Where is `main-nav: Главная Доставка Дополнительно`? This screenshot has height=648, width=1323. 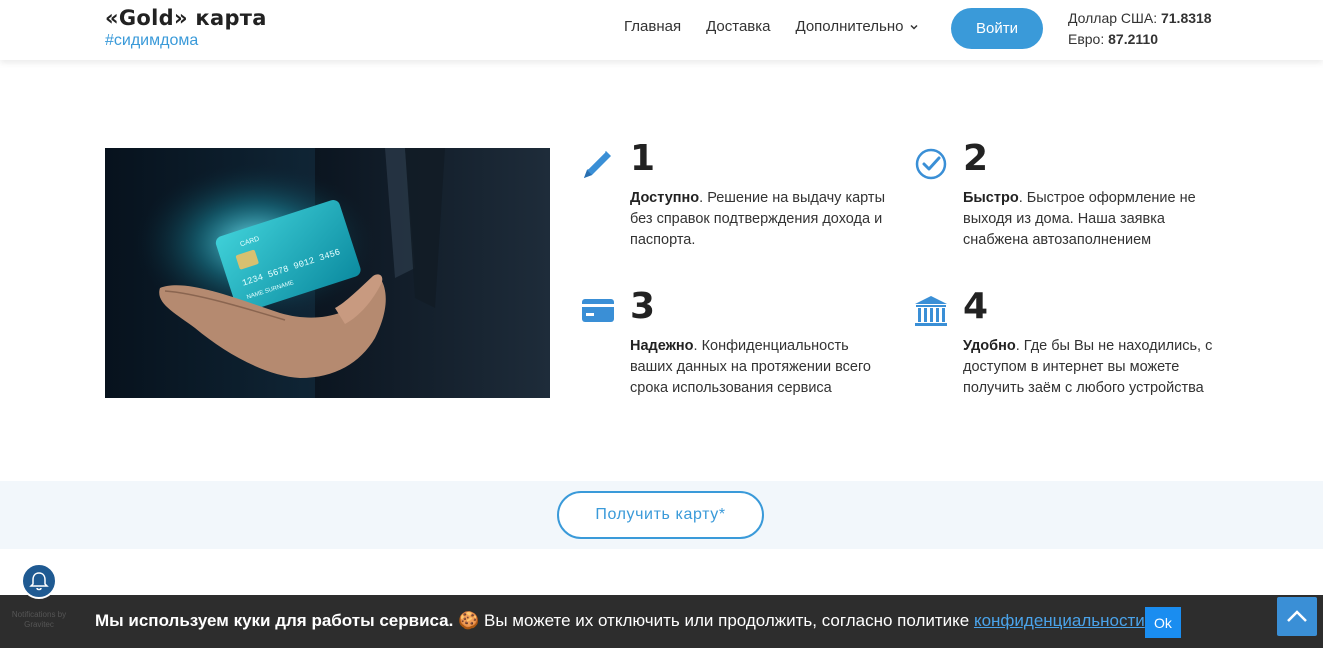
main-nav: Главная Доставка Дополнительно is located at coordinates (771, 26).